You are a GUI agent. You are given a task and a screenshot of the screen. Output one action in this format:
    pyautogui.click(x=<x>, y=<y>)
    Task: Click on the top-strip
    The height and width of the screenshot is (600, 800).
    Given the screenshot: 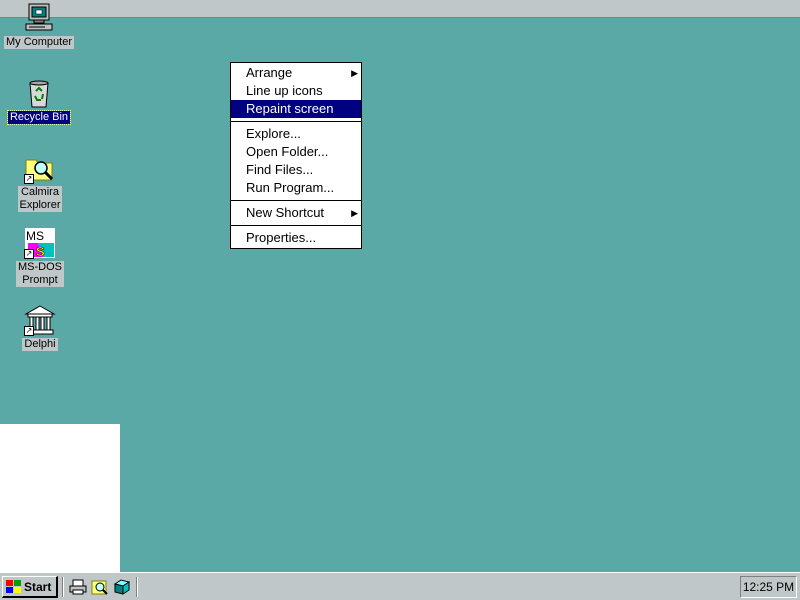 What is the action you would take?
    pyautogui.click(x=400, y=9)
    